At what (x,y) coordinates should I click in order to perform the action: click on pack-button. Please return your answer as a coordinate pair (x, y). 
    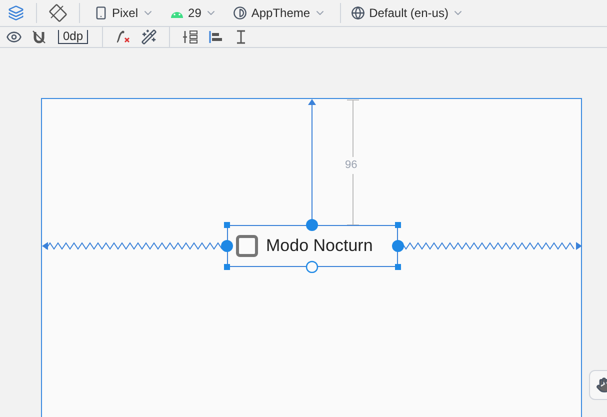
    Looking at the image, I should click on (190, 37).